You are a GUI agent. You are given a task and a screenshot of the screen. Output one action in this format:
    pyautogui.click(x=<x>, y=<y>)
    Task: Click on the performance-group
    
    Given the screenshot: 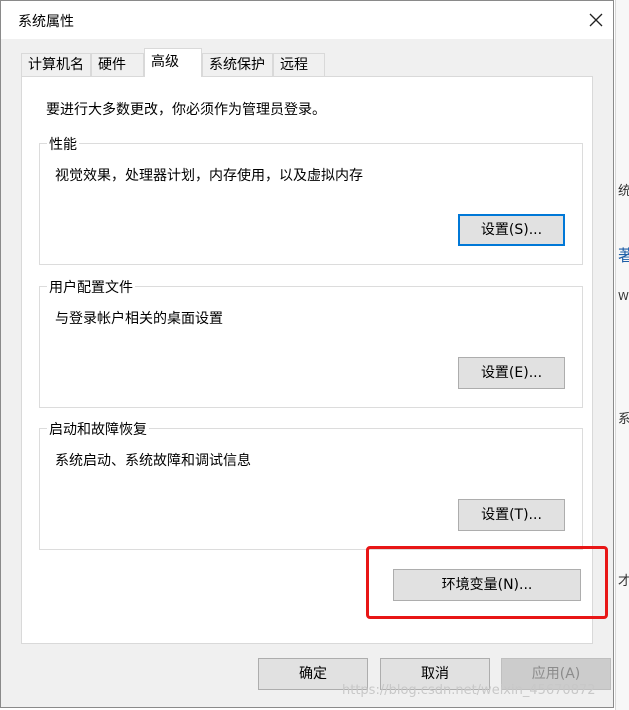 What is the action you would take?
    pyautogui.click(x=311, y=204)
    